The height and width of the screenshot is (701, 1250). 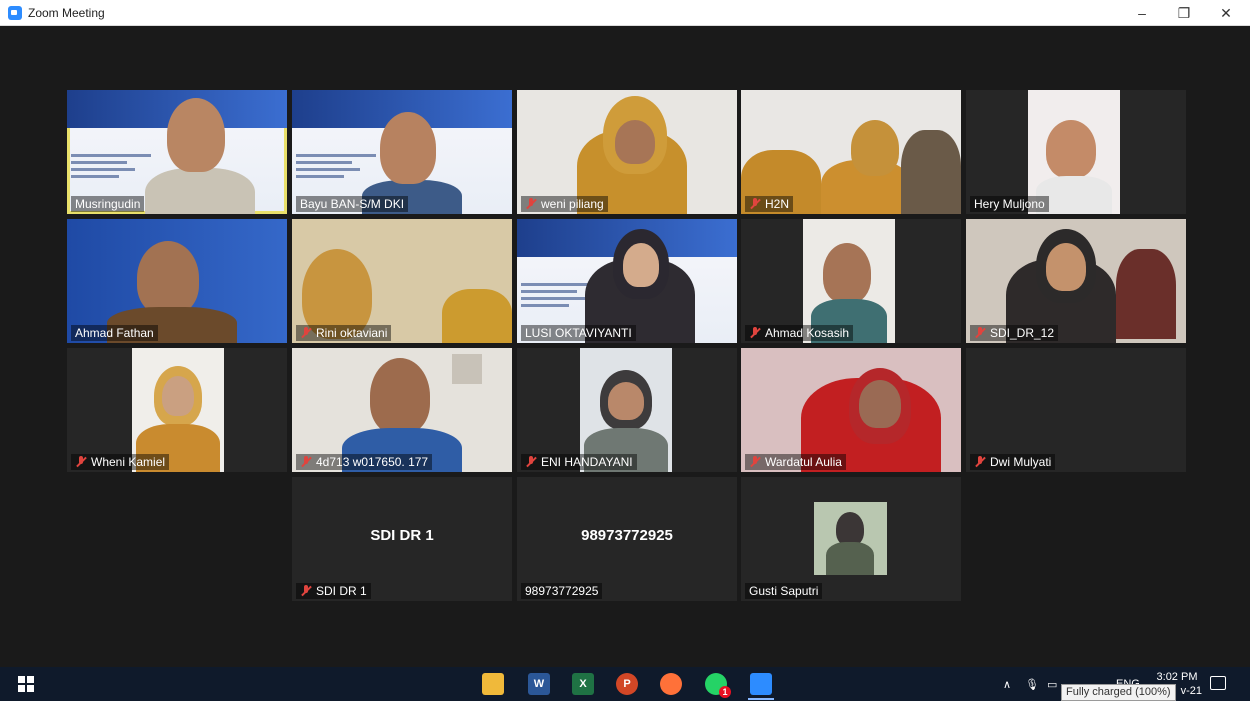 I want to click on firefox-icon, so click(x=671, y=684).